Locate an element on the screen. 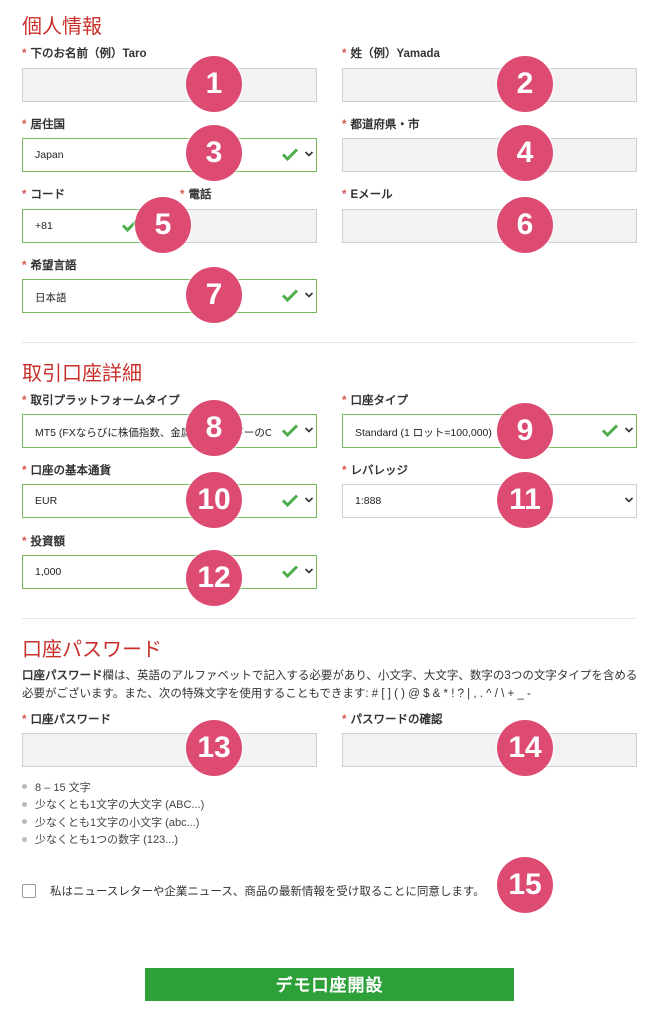  list-item: 少なくとも1文字の大文字 (ABC...) is located at coordinates (113, 805).